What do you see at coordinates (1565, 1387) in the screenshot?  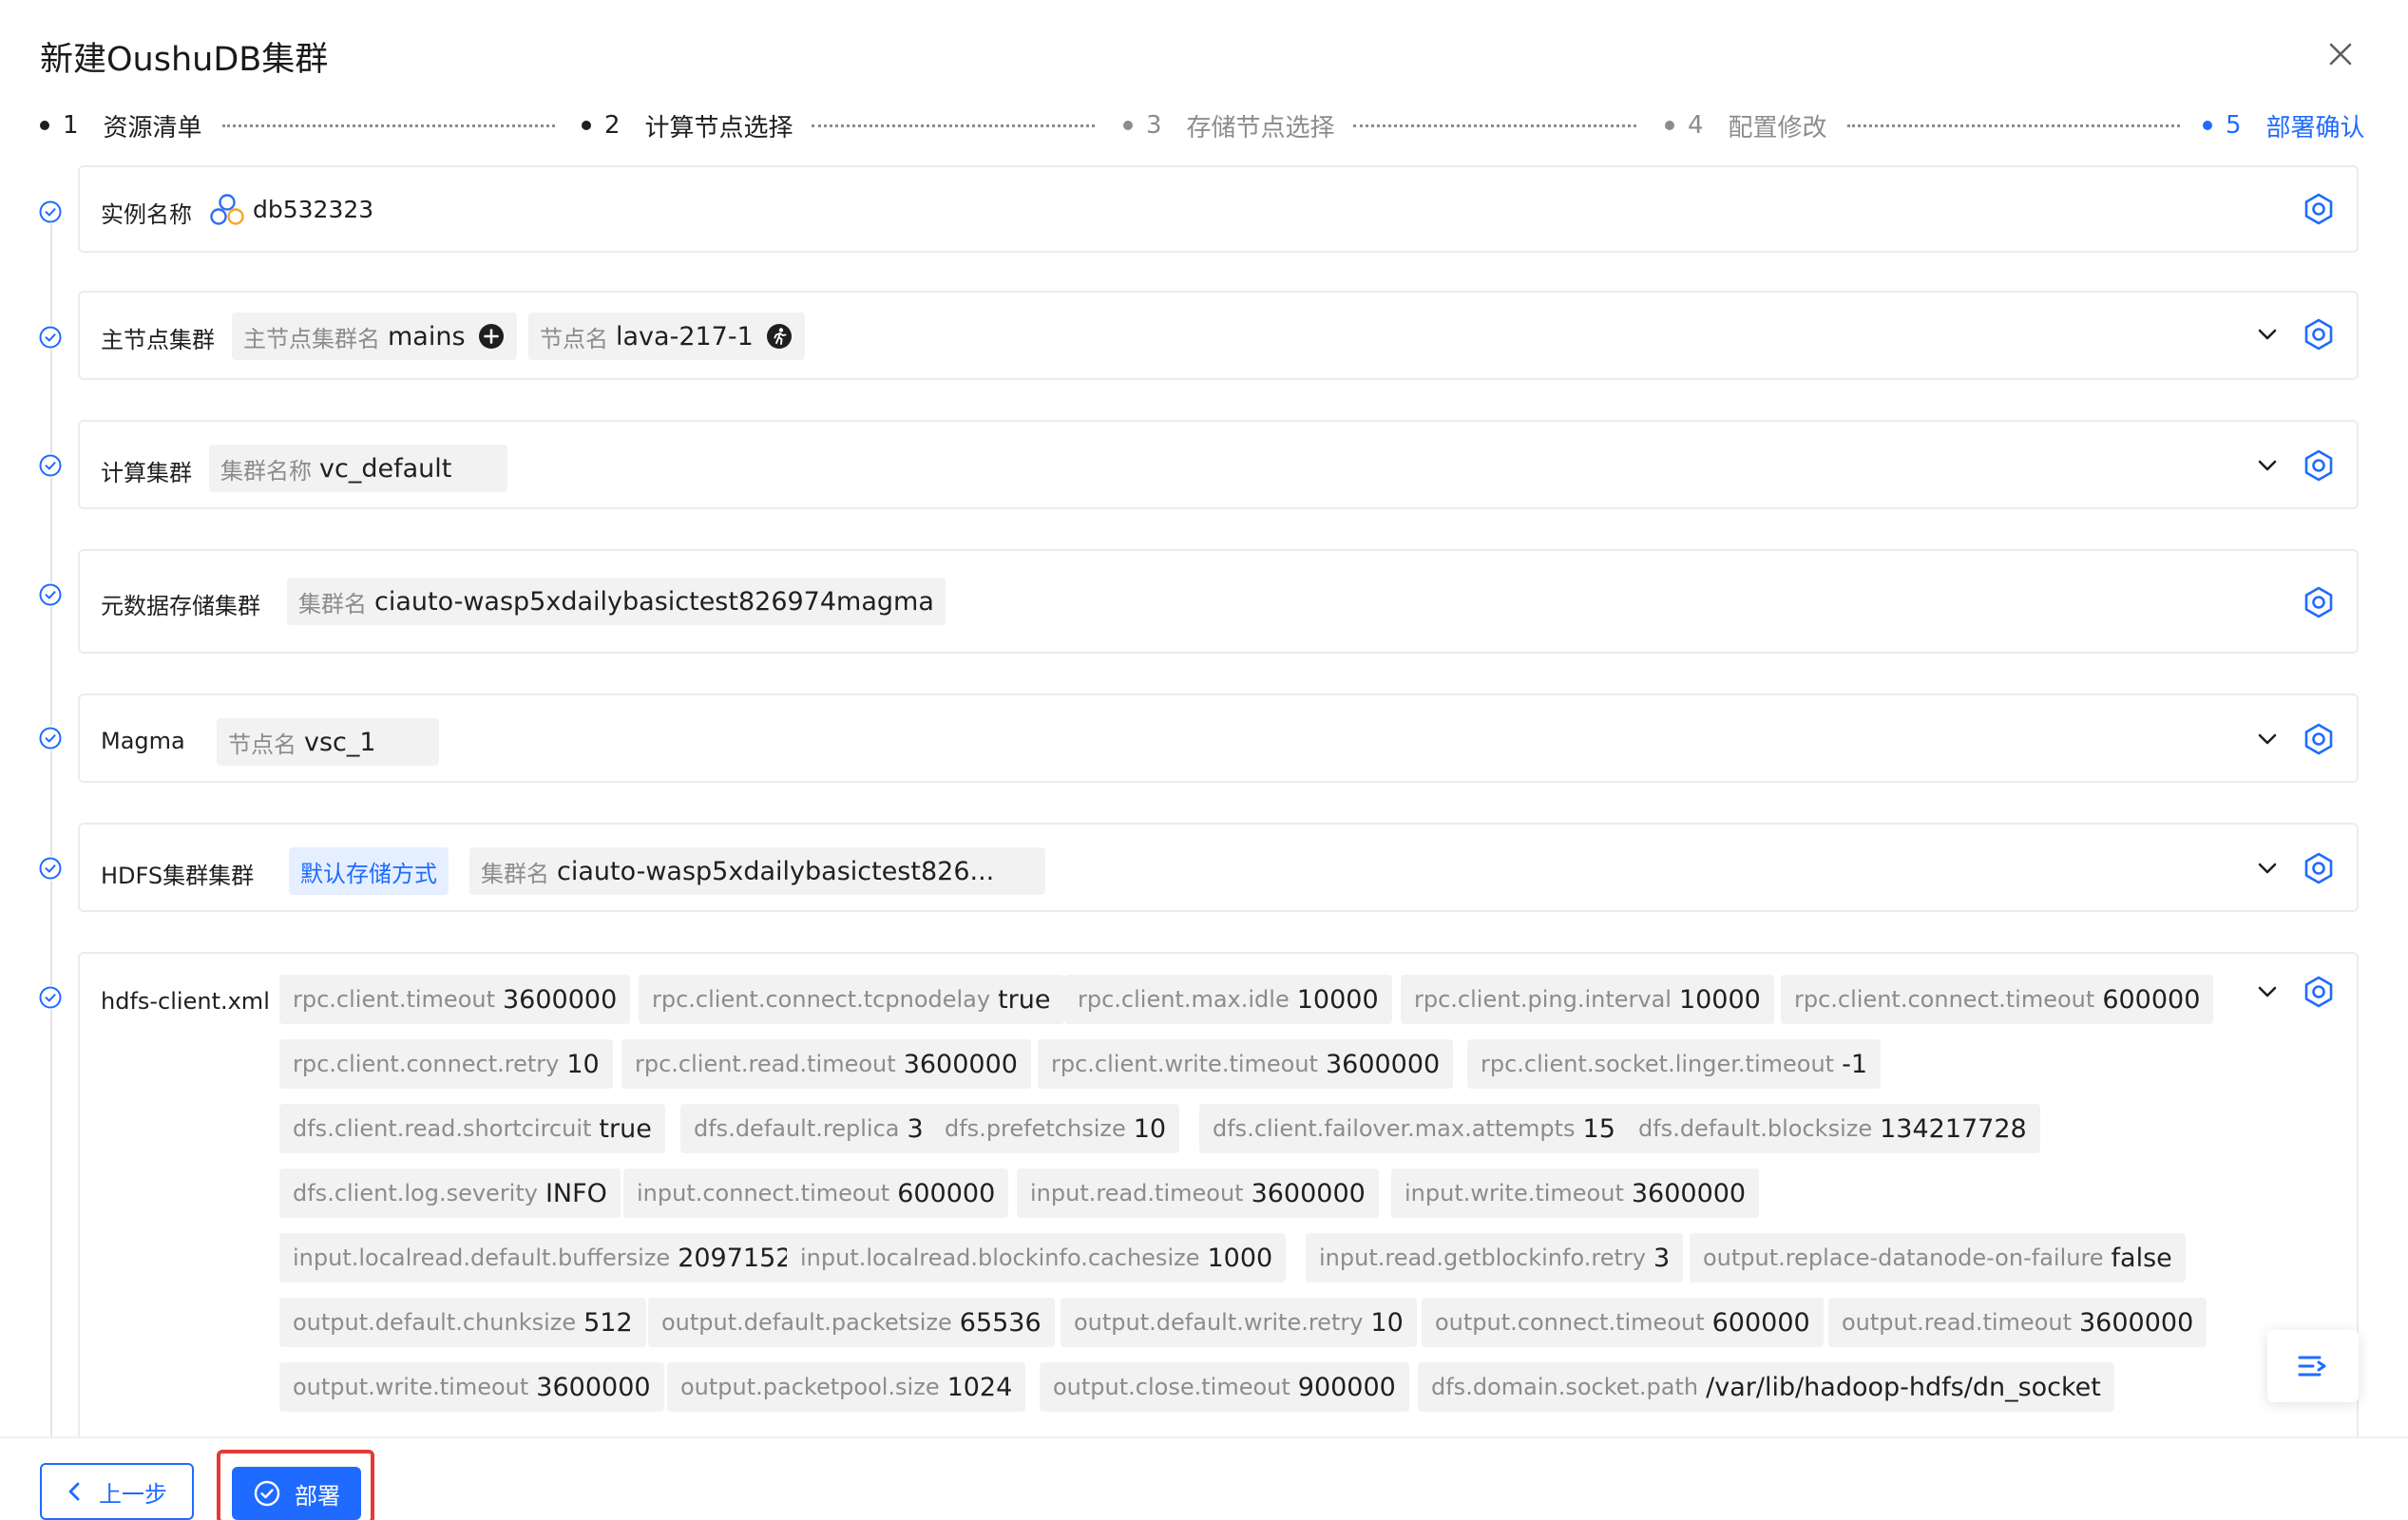 I see `config-key: dfs.domain.socket.path` at bounding box center [1565, 1387].